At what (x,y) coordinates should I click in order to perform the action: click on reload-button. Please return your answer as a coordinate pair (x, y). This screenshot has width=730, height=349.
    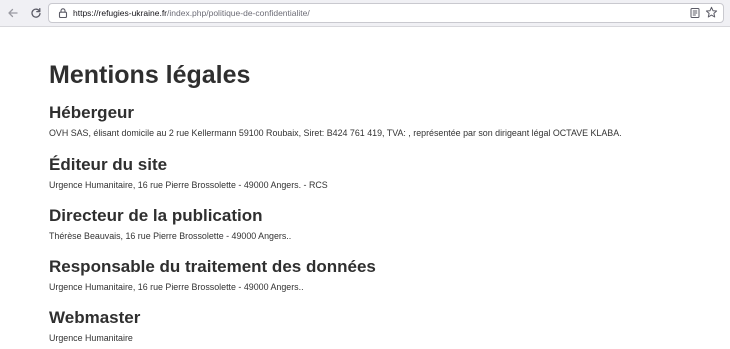
    Looking at the image, I should click on (36, 13).